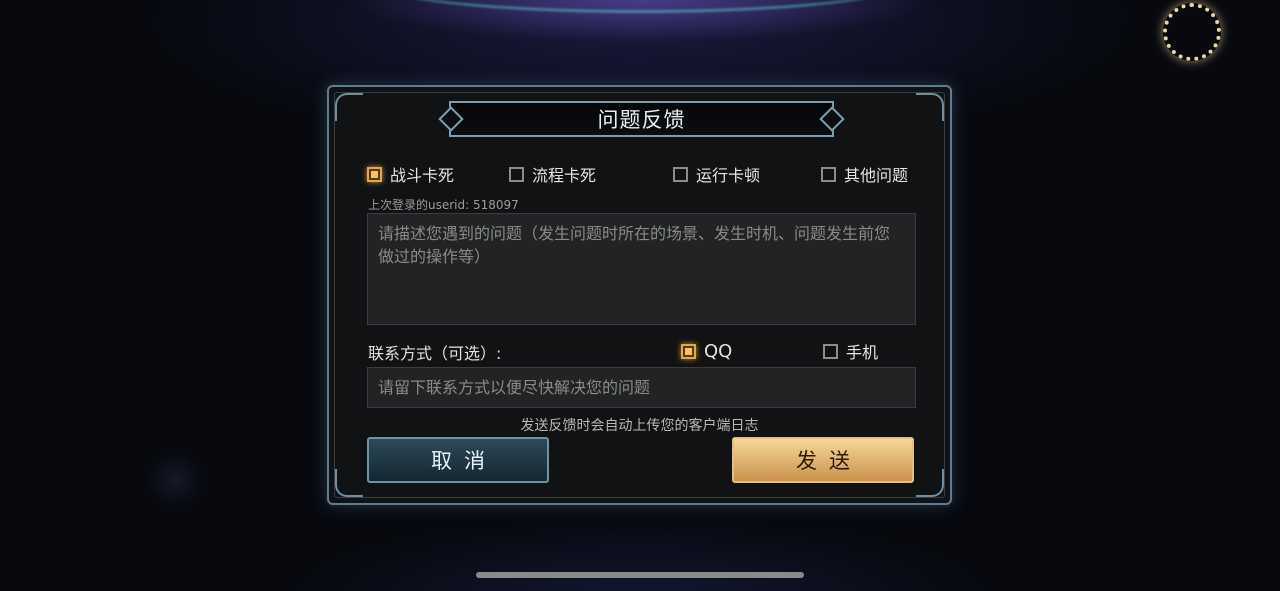 The width and height of the screenshot is (1280, 591). I want to click on issue-option-lag: 运行卡顿, so click(716, 174).